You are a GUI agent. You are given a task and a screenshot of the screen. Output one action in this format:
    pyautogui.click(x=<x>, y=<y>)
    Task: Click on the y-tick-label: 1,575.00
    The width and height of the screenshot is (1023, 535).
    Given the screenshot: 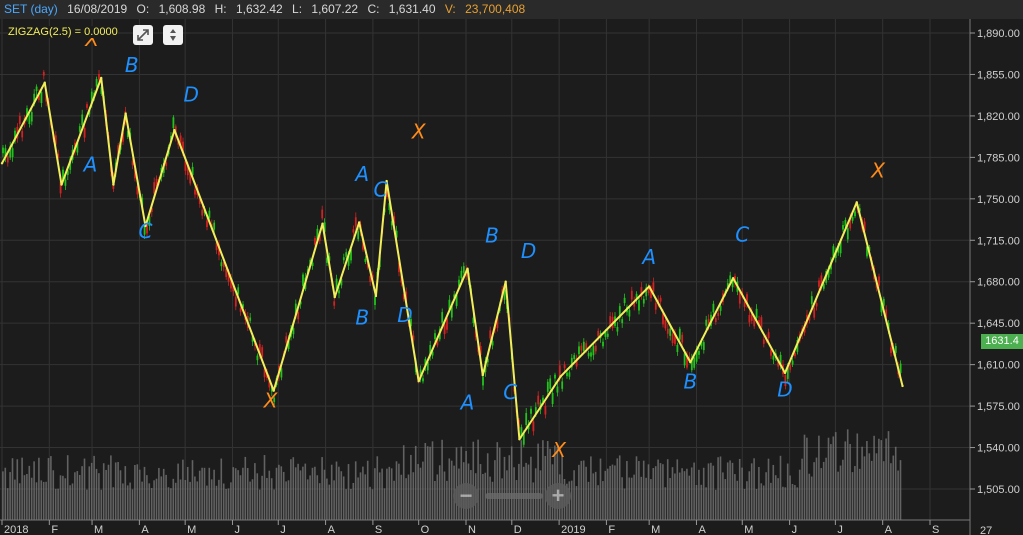 What is the action you would take?
    pyautogui.click(x=998, y=407)
    